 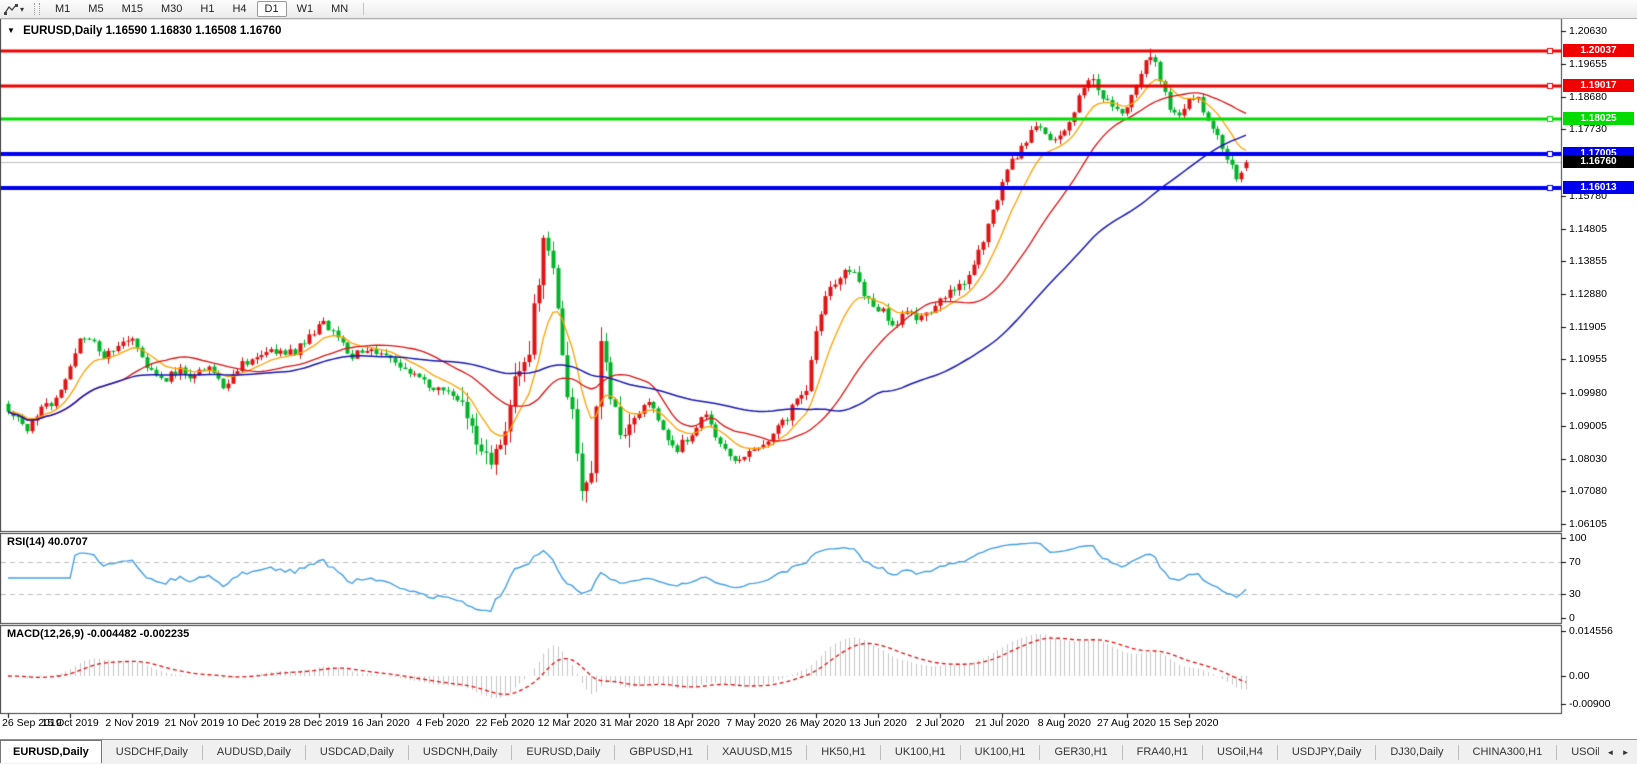 What do you see at coordinates (239, 9) in the screenshot?
I see `timeframe-button-h4: H4` at bounding box center [239, 9].